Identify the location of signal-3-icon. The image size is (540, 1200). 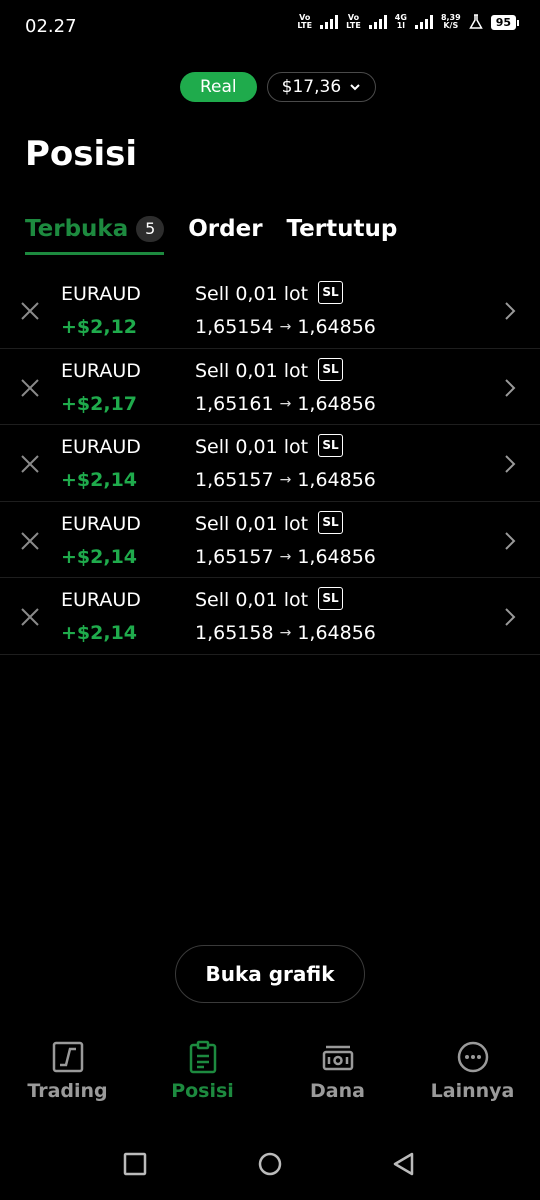
(423, 22).